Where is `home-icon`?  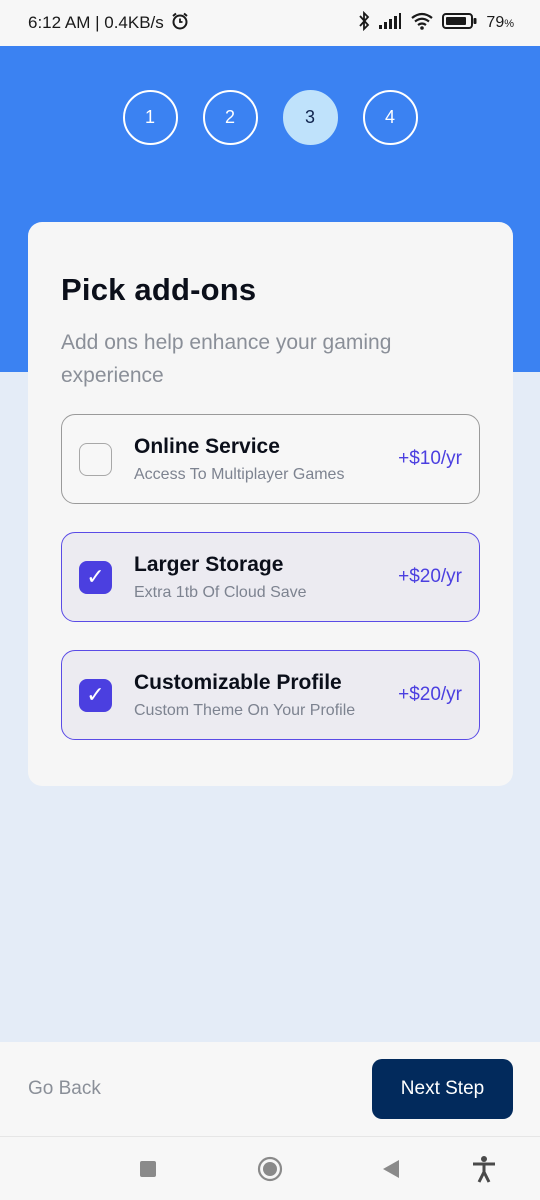 home-icon is located at coordinates (270, 1169).